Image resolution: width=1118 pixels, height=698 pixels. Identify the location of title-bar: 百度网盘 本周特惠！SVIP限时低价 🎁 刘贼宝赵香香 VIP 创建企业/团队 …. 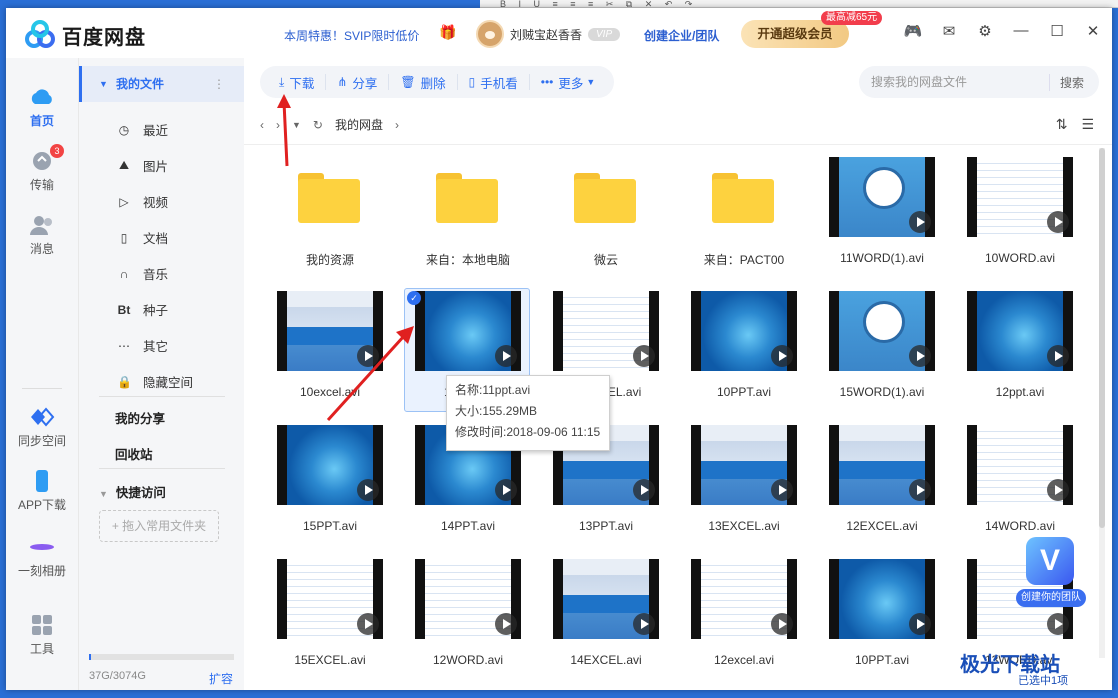
(559, 33).